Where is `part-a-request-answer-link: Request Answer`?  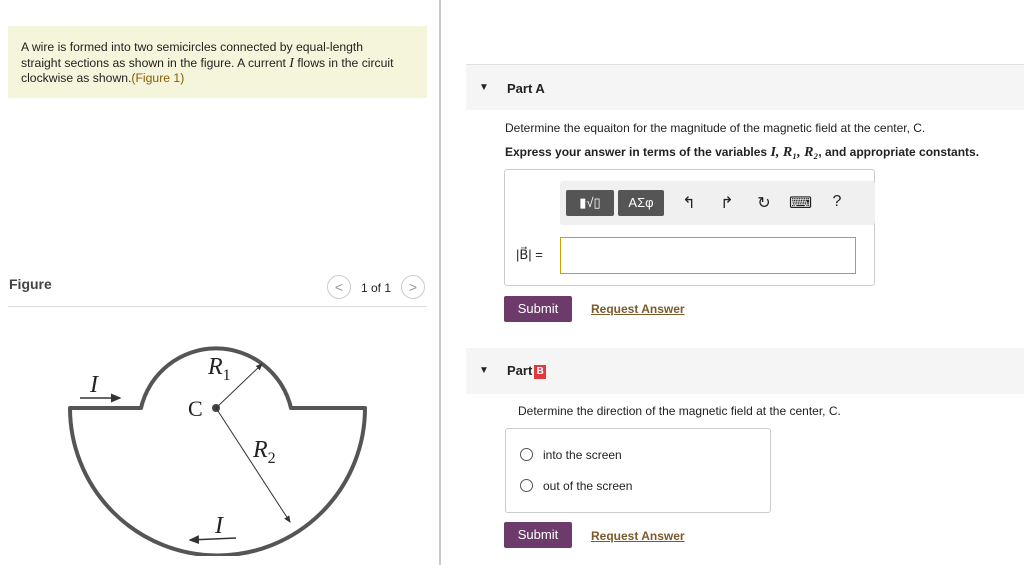 part-a-request-answer-link: Request Answer is located at coordinates (638, 309).